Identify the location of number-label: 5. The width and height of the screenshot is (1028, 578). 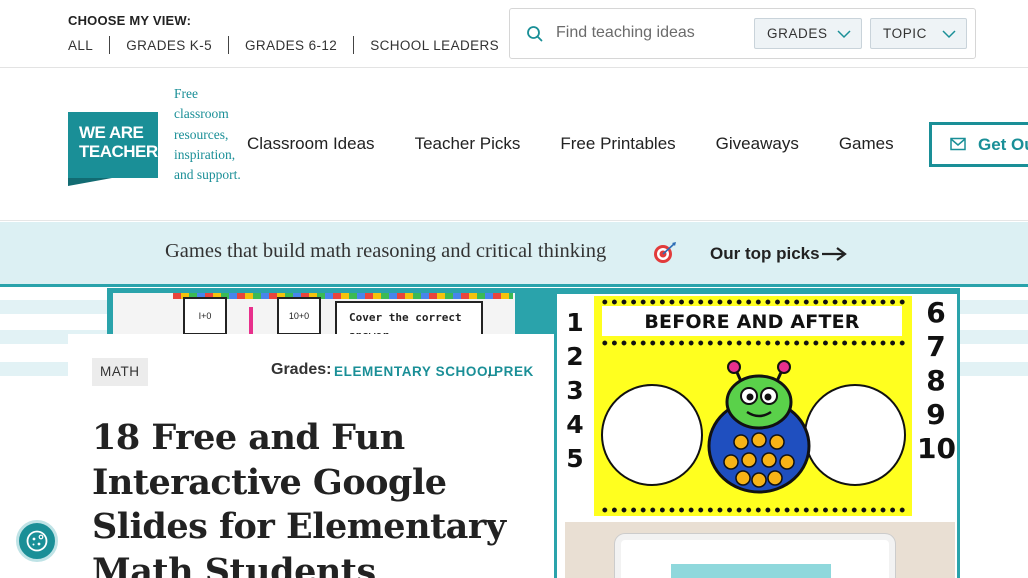
(575, 458).